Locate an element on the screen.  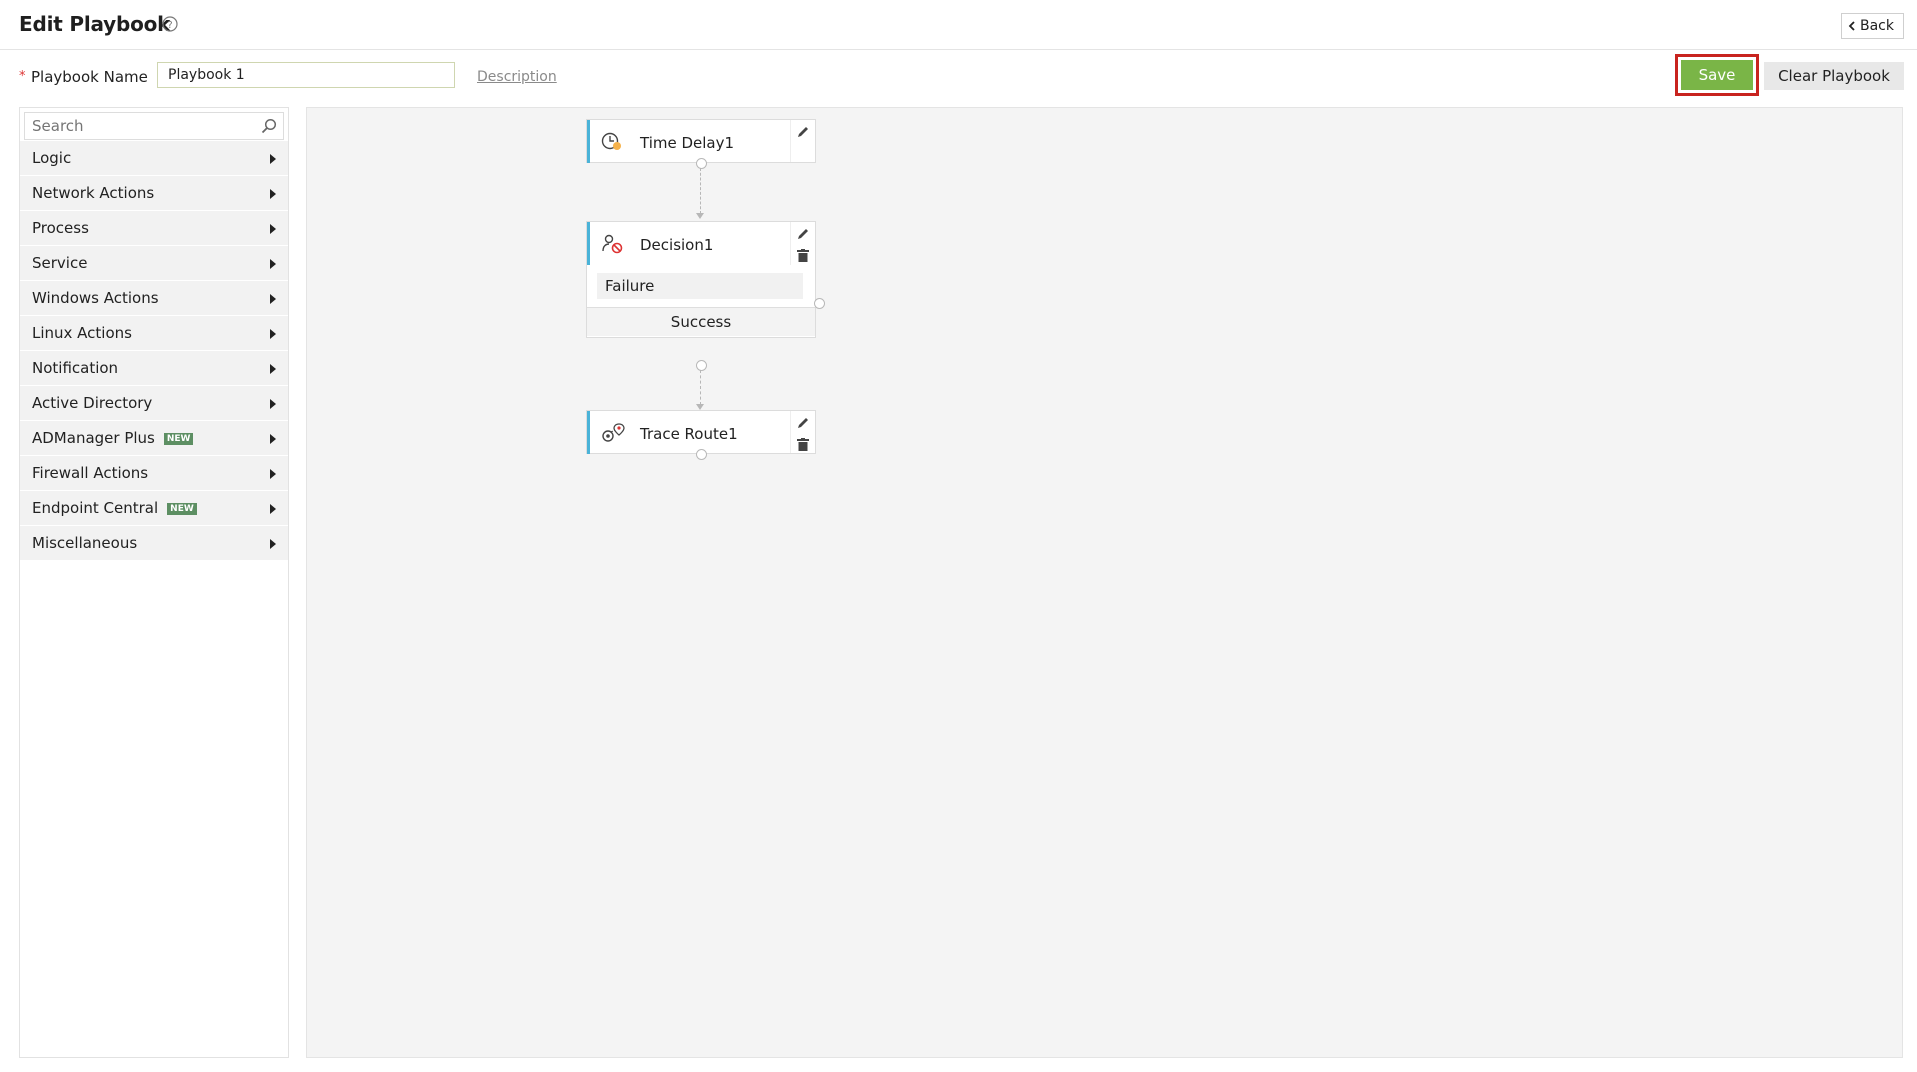
connector-arrow-icon is located at coordinates (700, 216).